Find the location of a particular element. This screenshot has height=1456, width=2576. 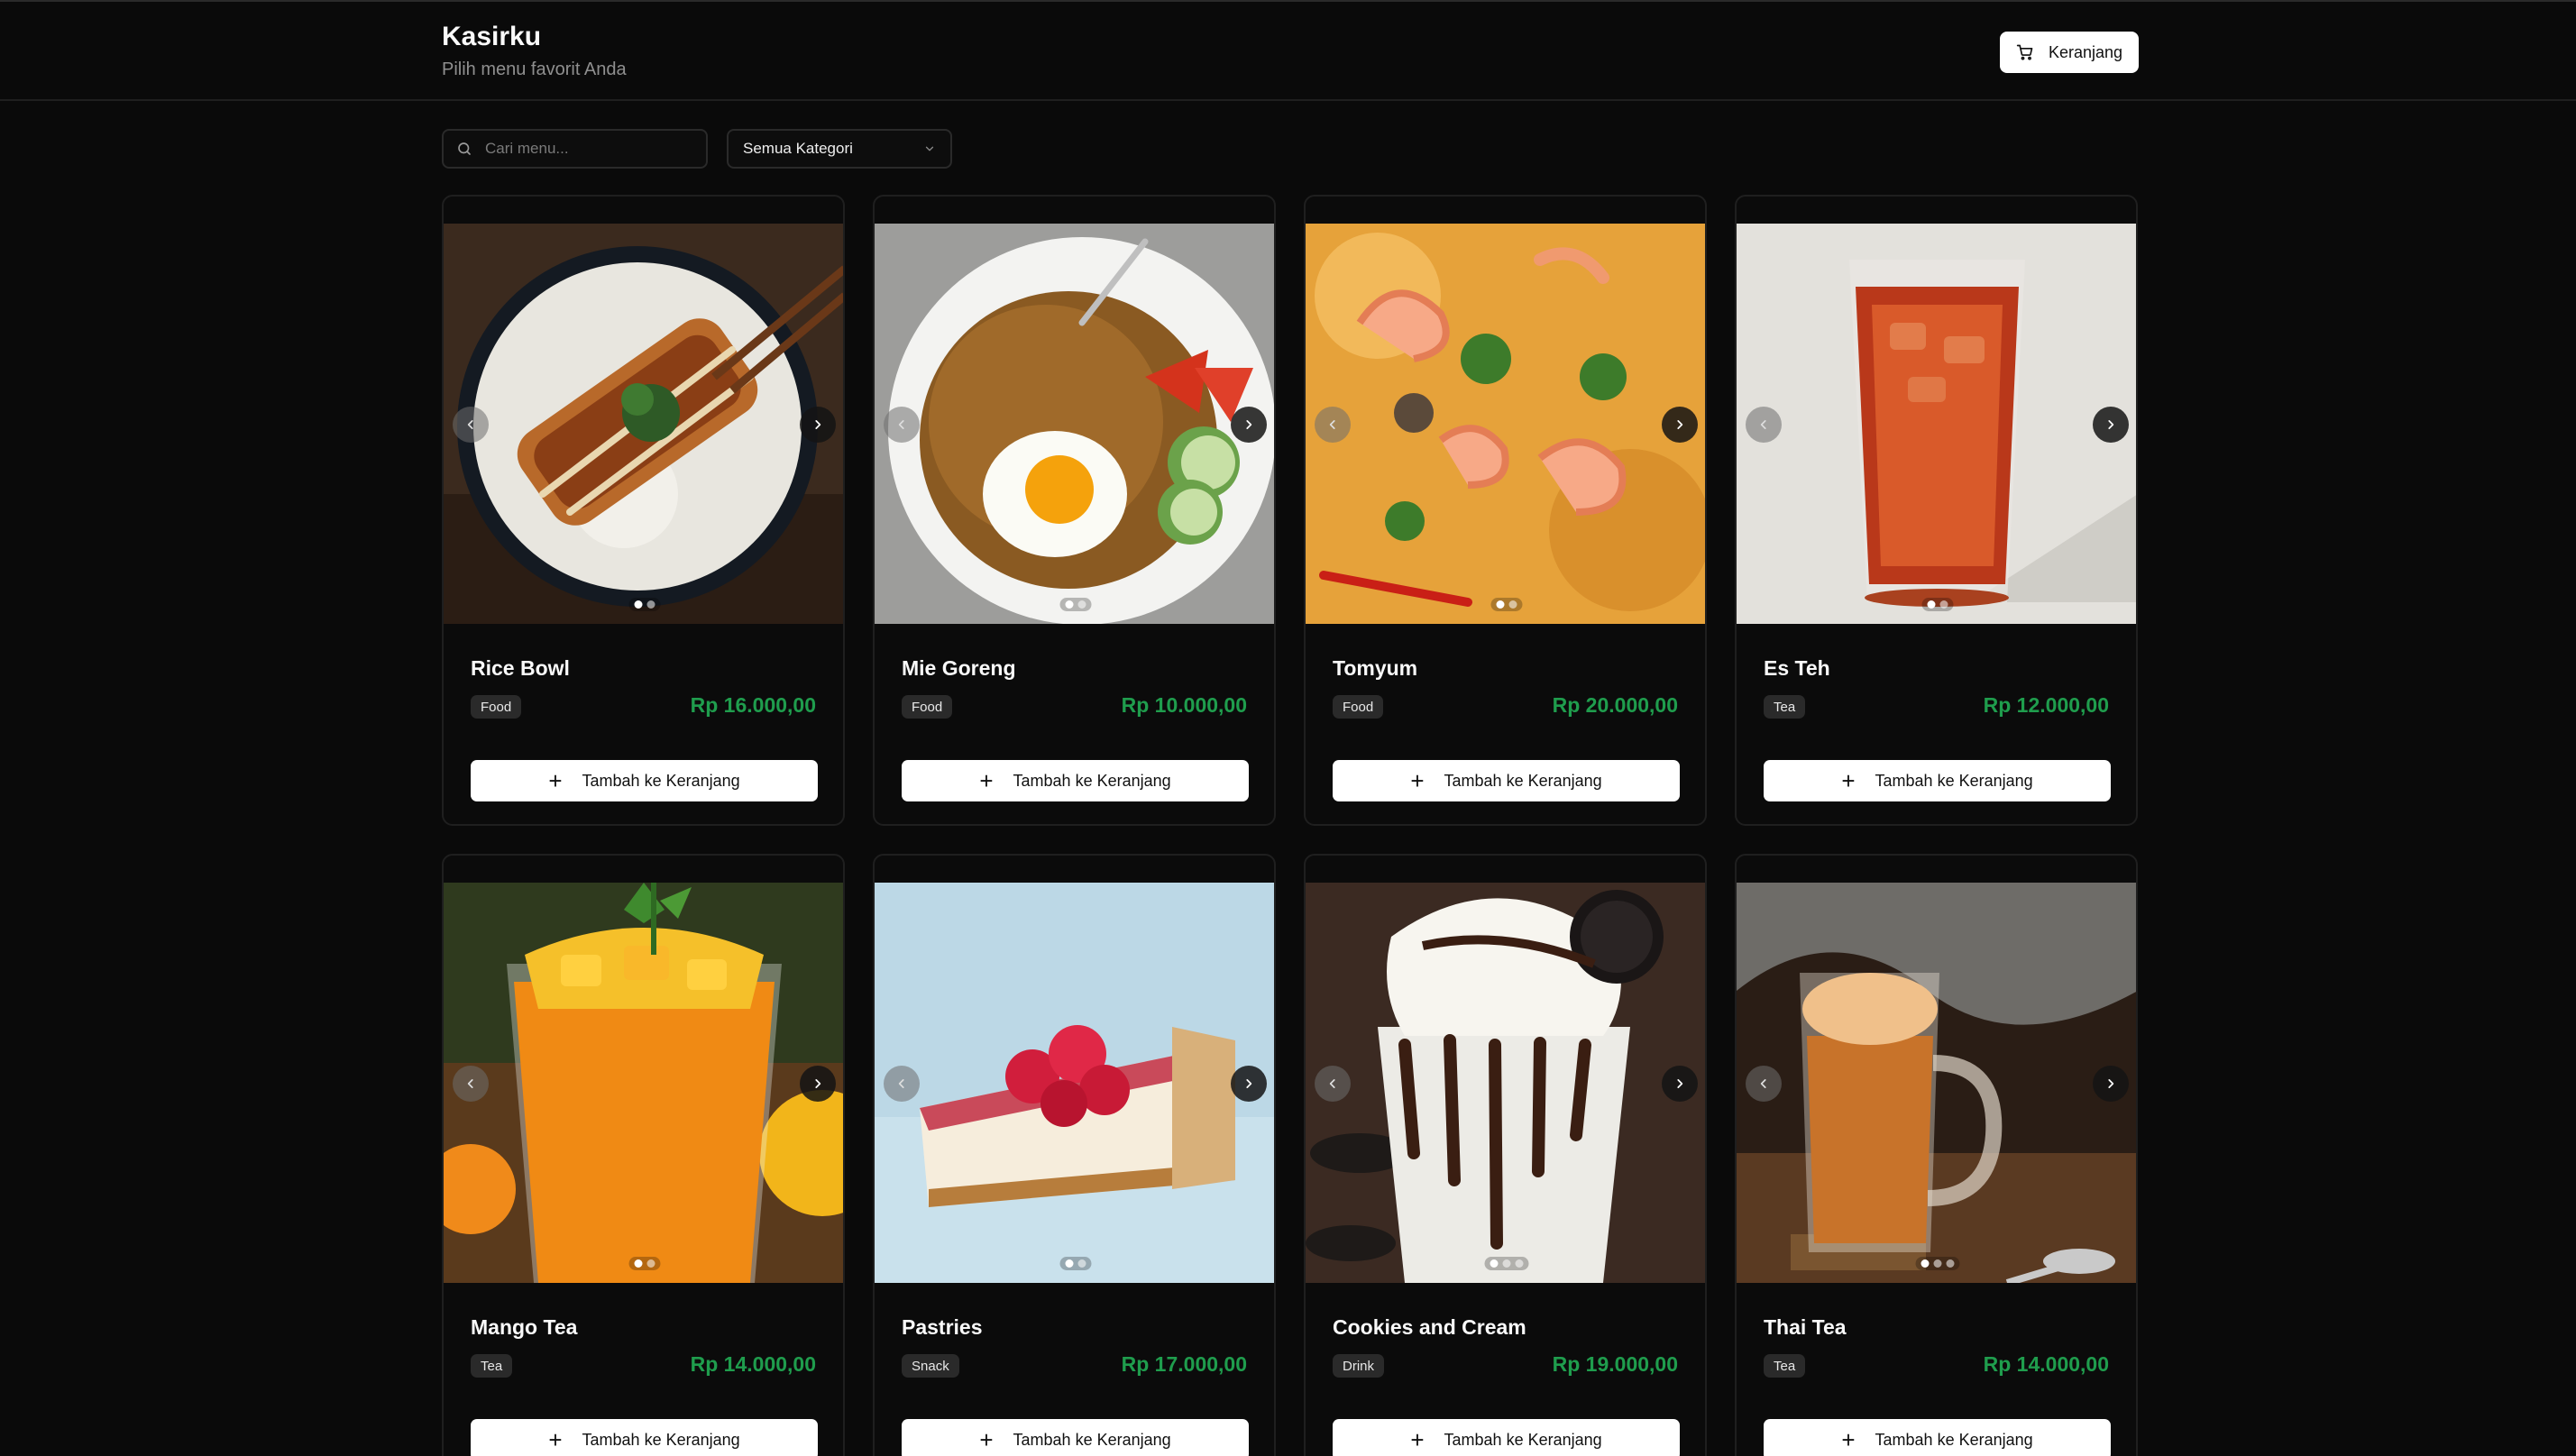

product-price: Rp 20.000,00 is located at coordinates (1615, 705).